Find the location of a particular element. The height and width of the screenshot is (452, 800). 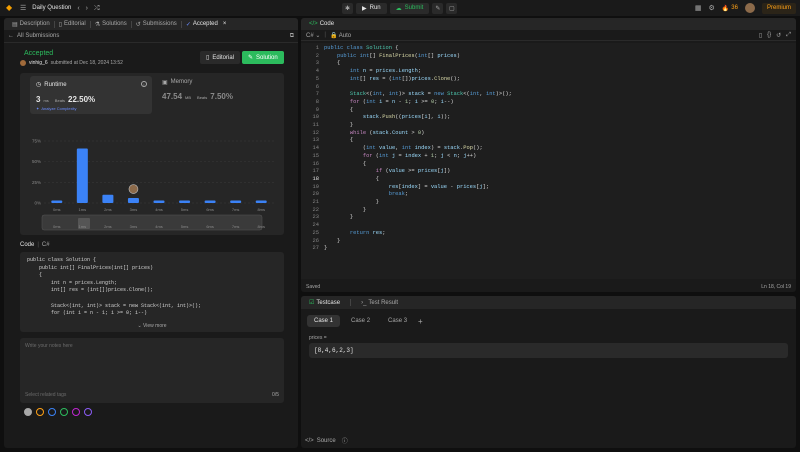

auto-toggle: 🔒 Auto is located at coordinates (340, 35).